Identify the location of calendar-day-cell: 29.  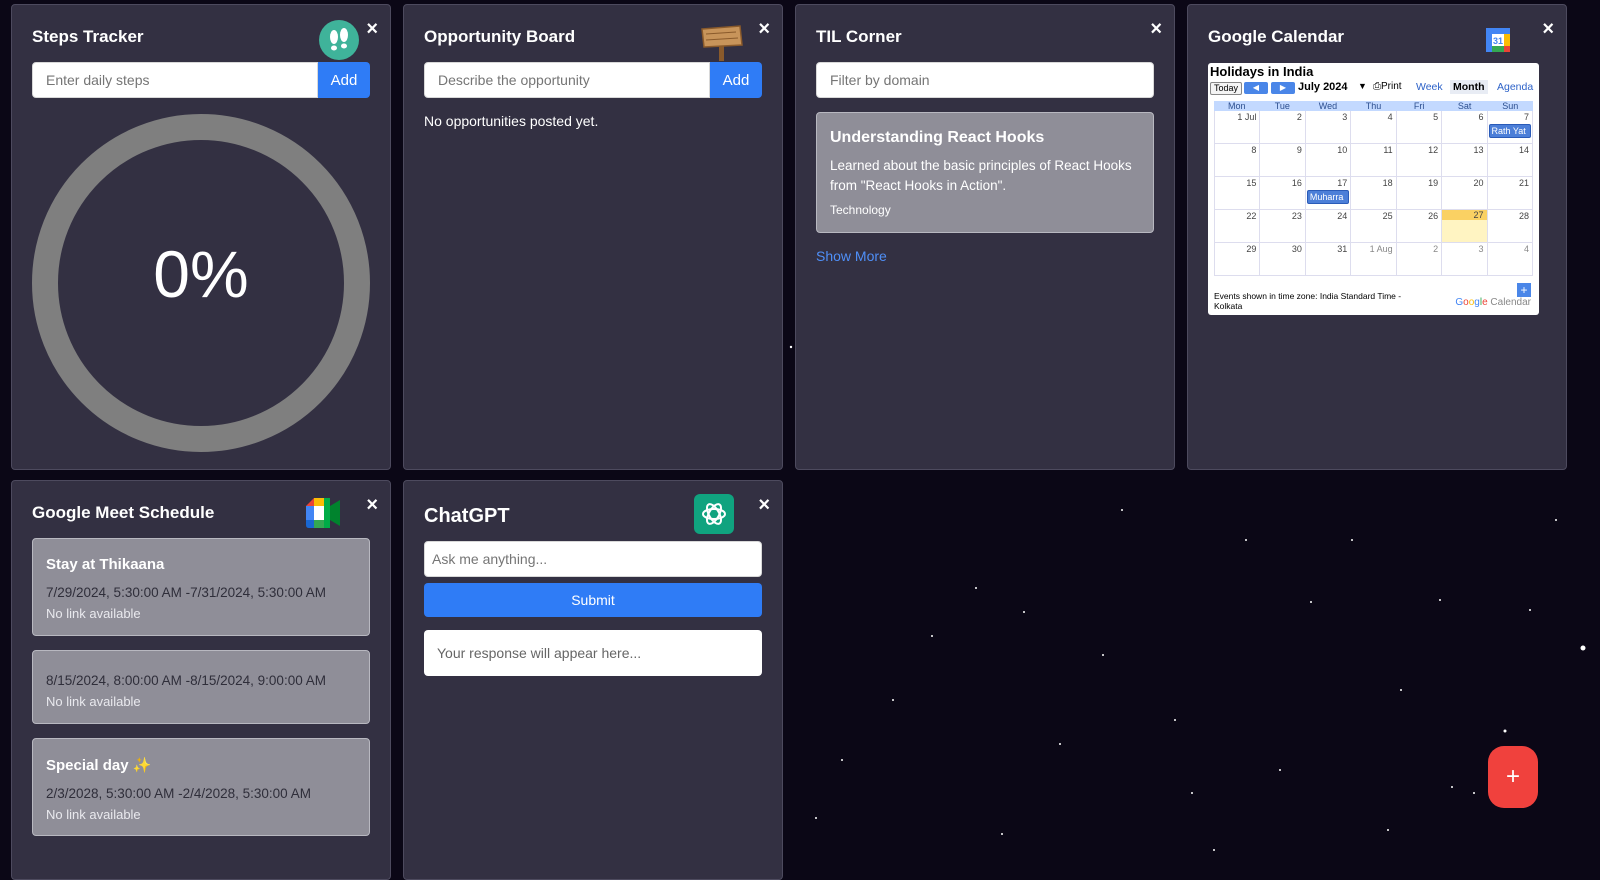
(1237, 259).